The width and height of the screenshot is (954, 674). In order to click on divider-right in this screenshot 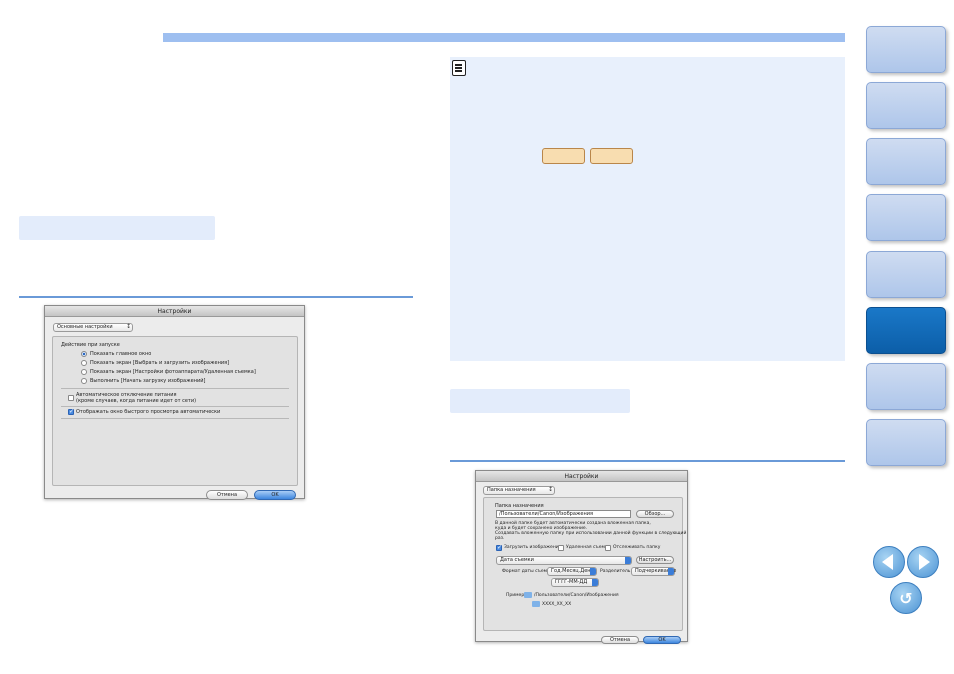, I will do `click(647, 461)`.